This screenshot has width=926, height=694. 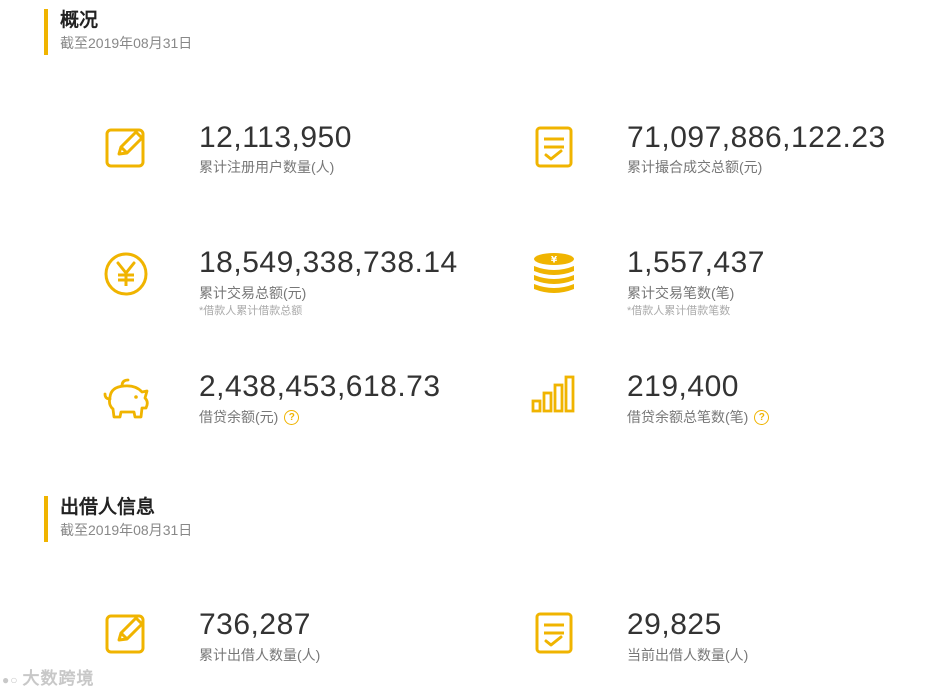 I want to click on stat-label-row: 借贷余额(元)?, so click(x=249, y=417).